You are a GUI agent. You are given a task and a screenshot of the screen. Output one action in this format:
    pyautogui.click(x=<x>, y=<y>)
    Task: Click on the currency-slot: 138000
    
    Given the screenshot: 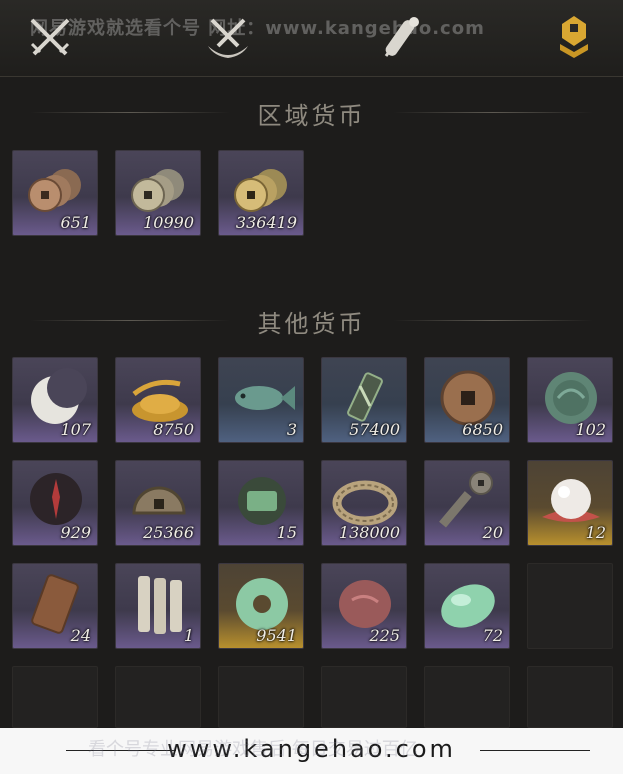 What is the action you would take?
    pyautogui.click(x=364, y=503)
    